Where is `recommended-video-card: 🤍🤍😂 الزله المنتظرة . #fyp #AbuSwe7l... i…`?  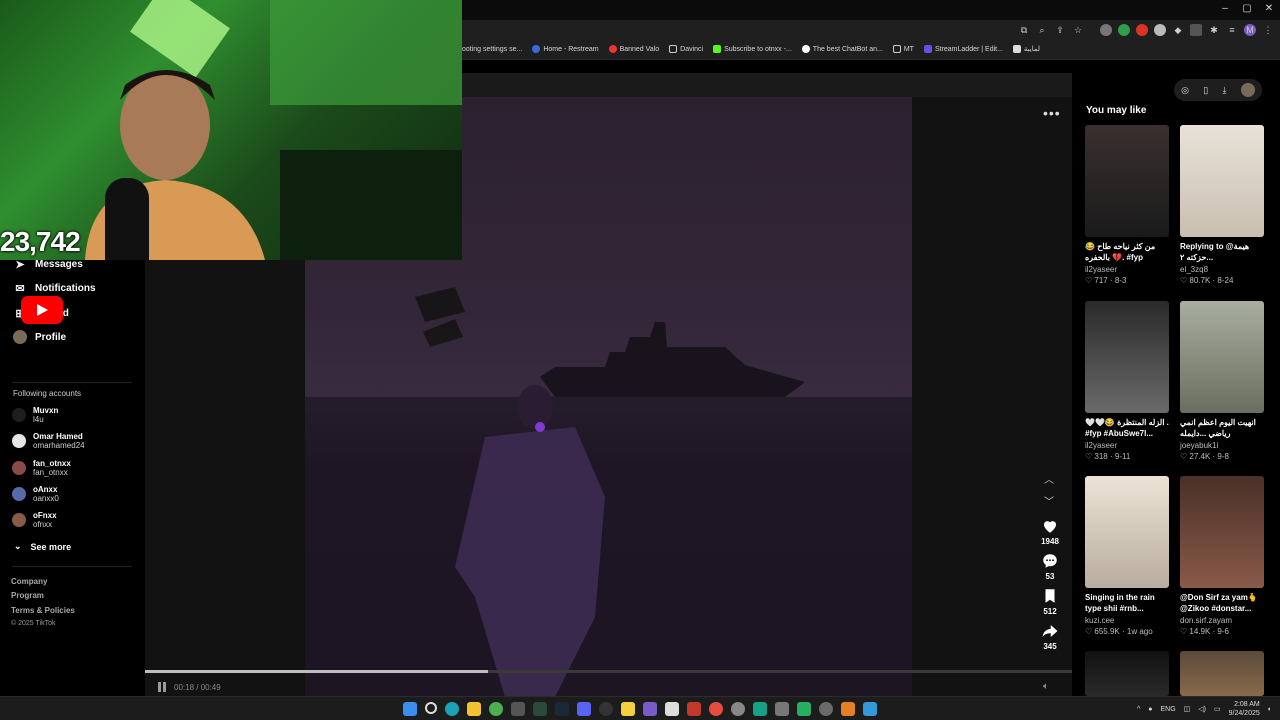
recommended-video-card: 🤍🤍😂 الزله المنتظرة . #fyp #AbuSwe7l... i… is located at coordinates (1127, 381).